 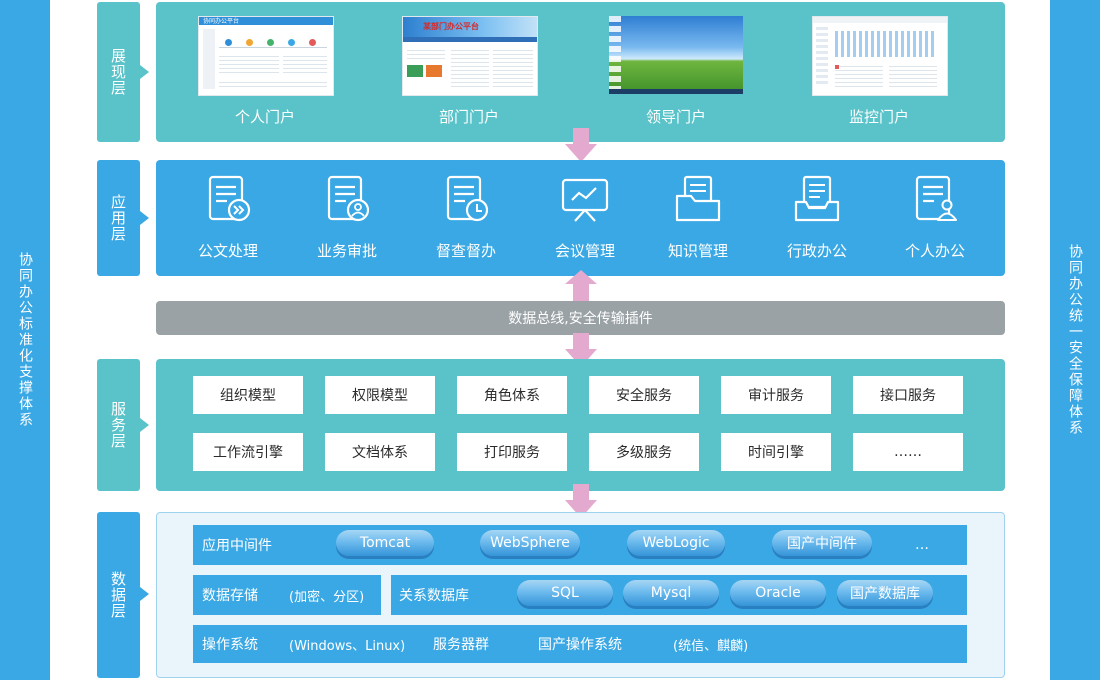 I want to click on application-pointer, so click(x=144, y=218).